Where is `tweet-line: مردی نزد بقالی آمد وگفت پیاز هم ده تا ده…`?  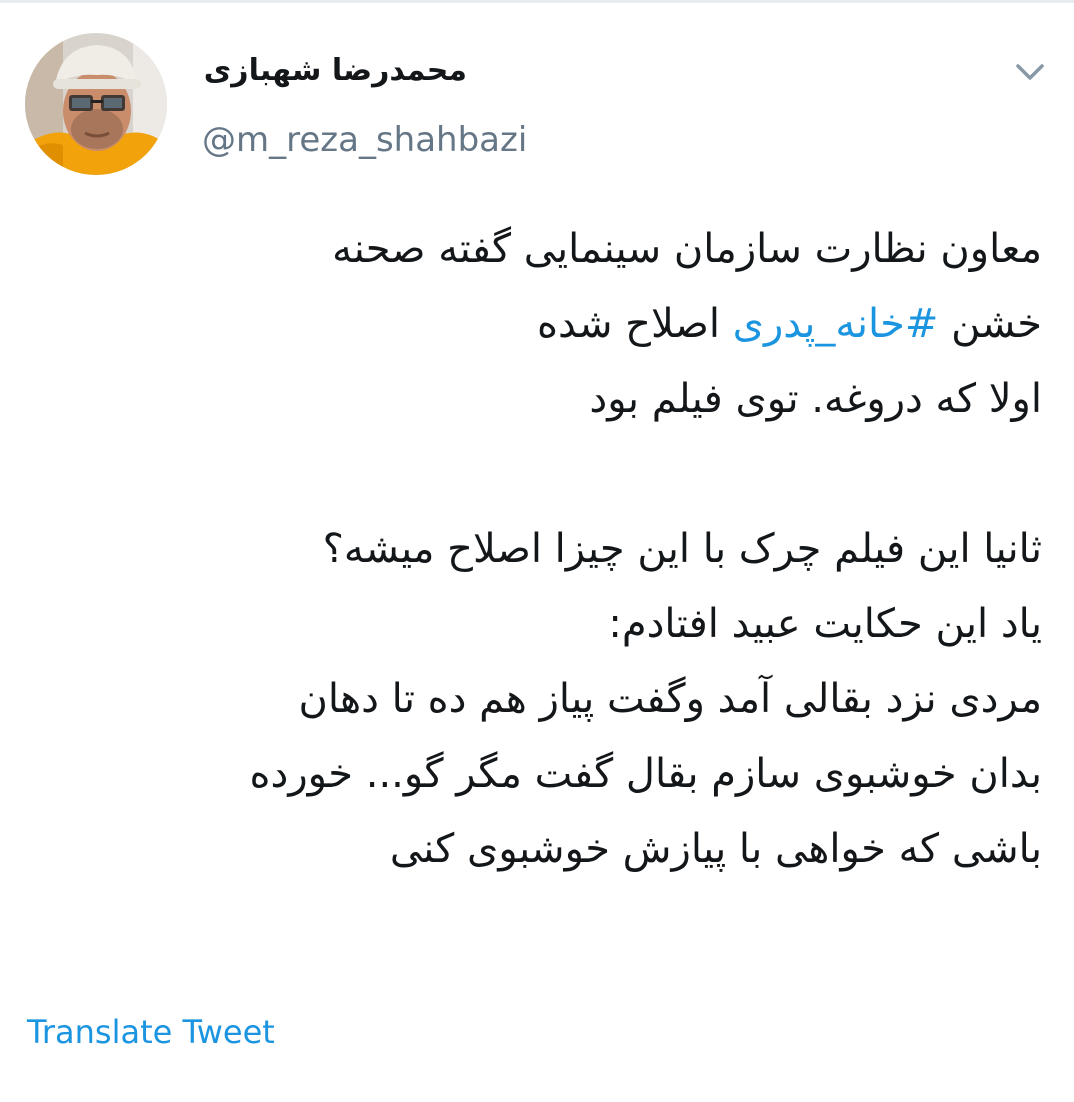
tweet-line: مردی نزد بقالی آمد وگفت پیاز هم ده تا ده… is located at coordinates (670, 699).